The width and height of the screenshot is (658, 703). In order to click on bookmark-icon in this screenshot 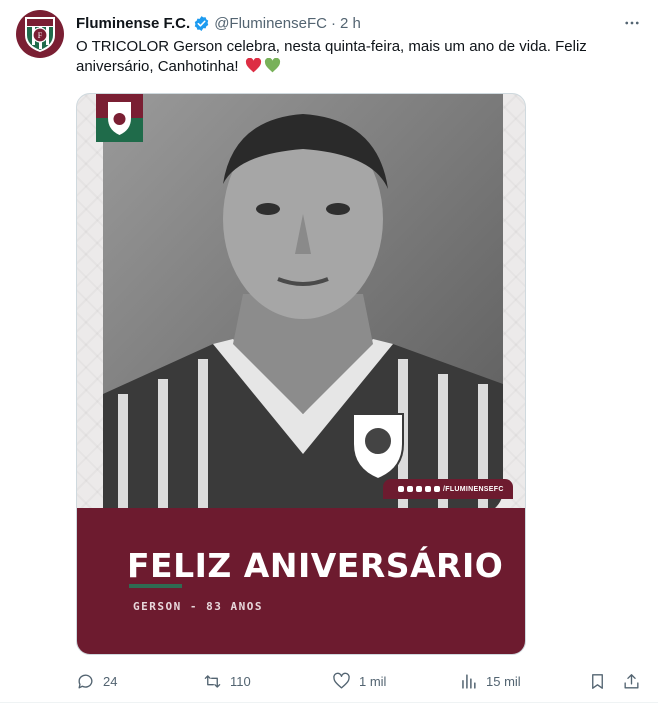, I will do `click(597, 681)`.